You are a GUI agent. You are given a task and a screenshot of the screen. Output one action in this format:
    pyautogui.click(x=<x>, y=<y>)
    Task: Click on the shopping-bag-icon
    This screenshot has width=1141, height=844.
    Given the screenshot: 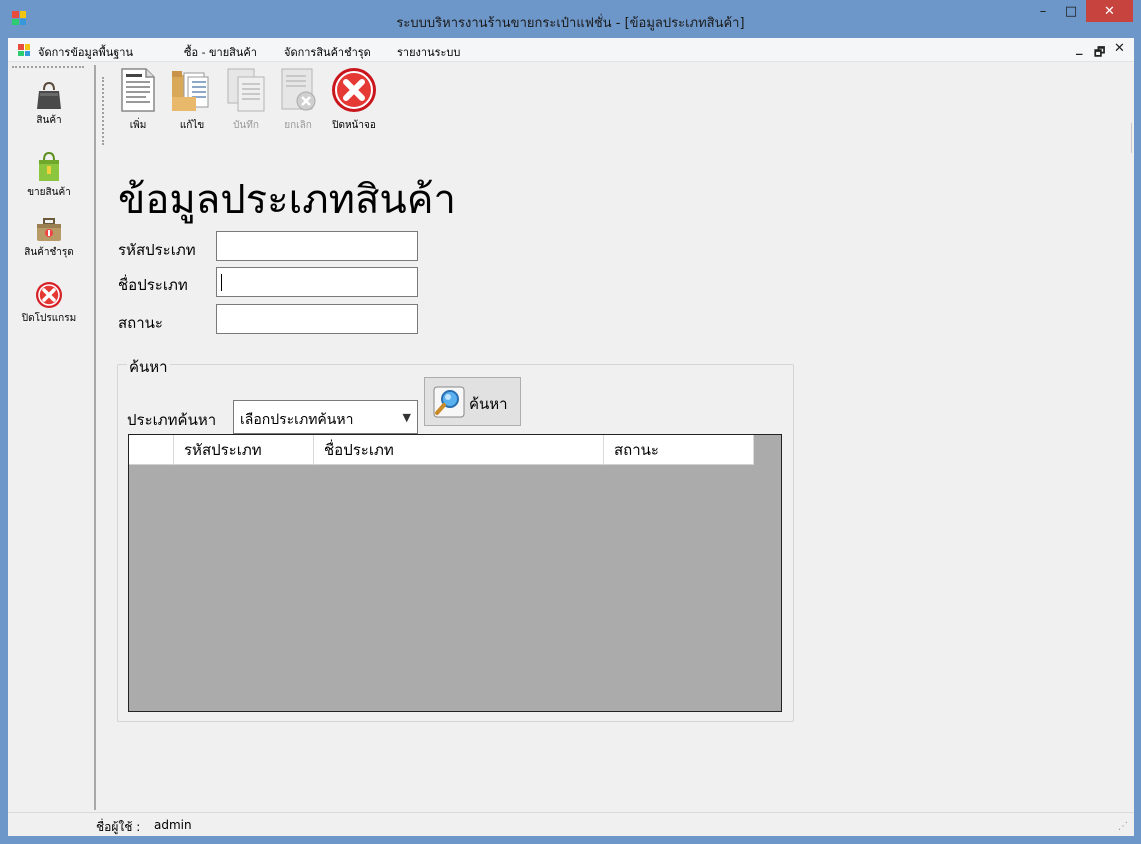 What is the action you would take?
    pyautogui.click(x=49, y=166)
    